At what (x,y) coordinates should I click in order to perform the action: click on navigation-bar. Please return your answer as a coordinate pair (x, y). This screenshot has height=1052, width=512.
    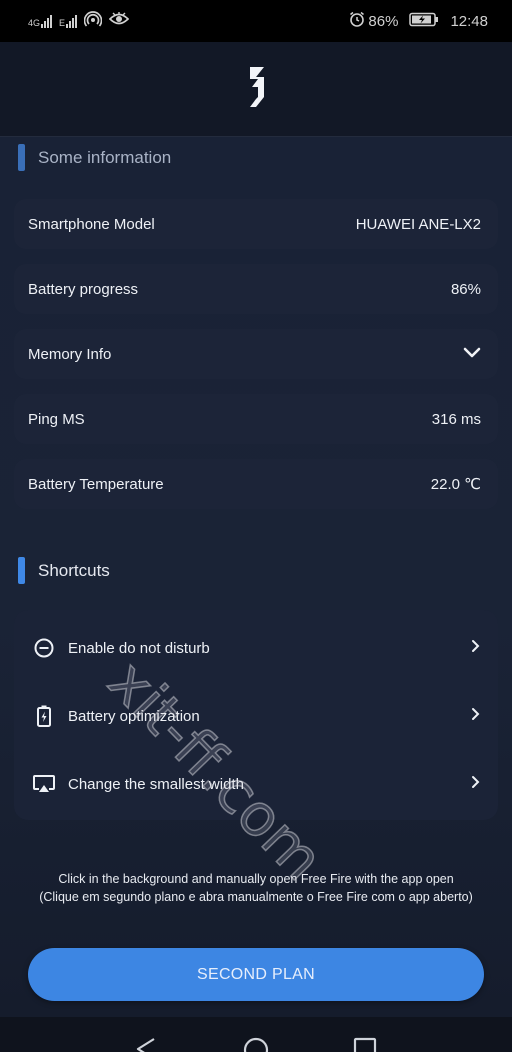
    Looking at the image, I should click on (256, 1034).